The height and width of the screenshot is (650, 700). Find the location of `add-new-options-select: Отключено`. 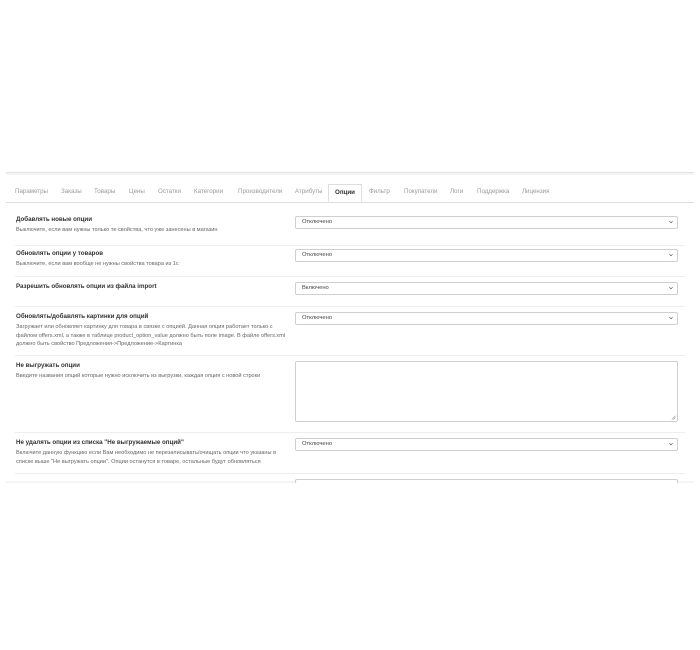

add-new-options-select: Отключено is located at coordinates (486, 222).